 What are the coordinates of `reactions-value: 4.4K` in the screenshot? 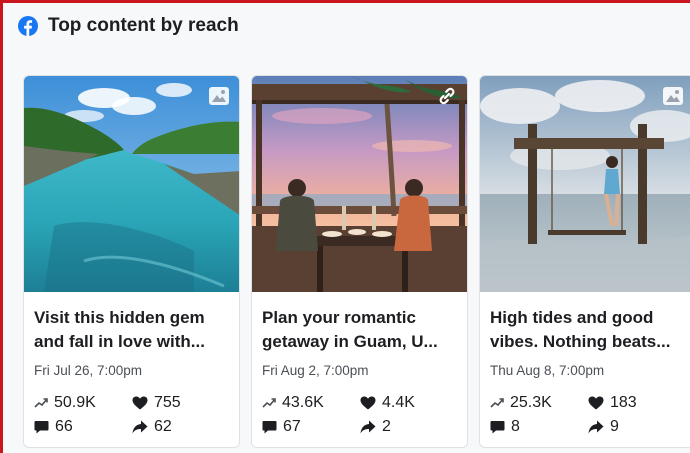 It's located at (398, 402).